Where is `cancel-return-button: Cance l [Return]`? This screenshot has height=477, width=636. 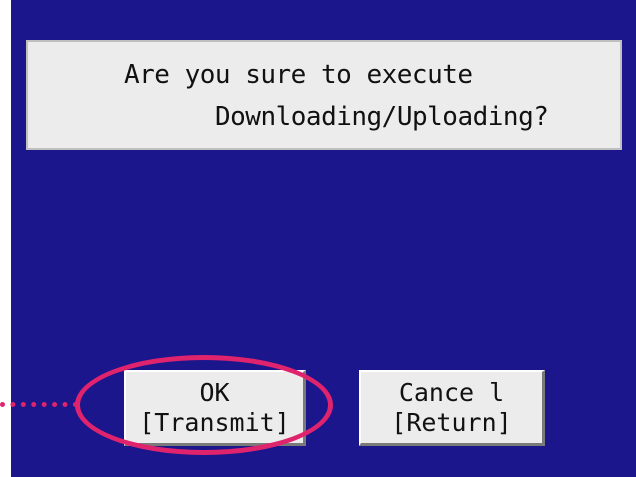 cancel-return-button: Cance l [Return] is located at coordinates (452, 408).